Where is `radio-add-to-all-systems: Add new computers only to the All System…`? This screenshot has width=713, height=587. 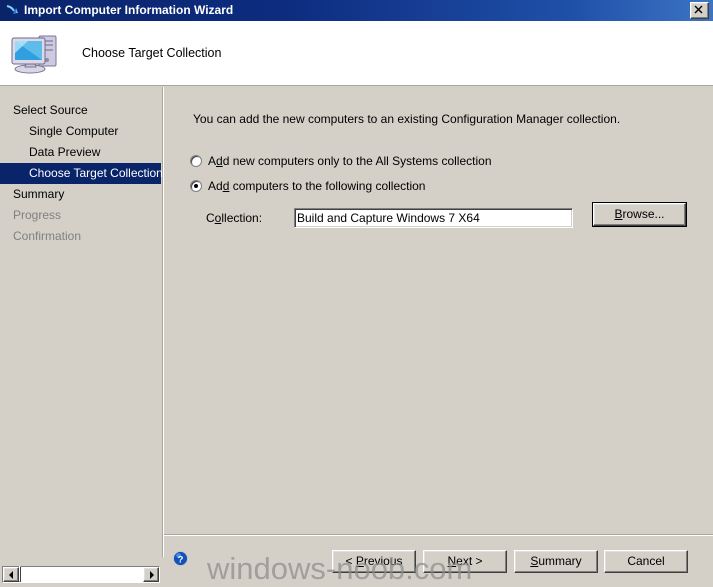 radio-add-to-all-systems: Add new computers only to the All System… is located at coordinates (341, 161).